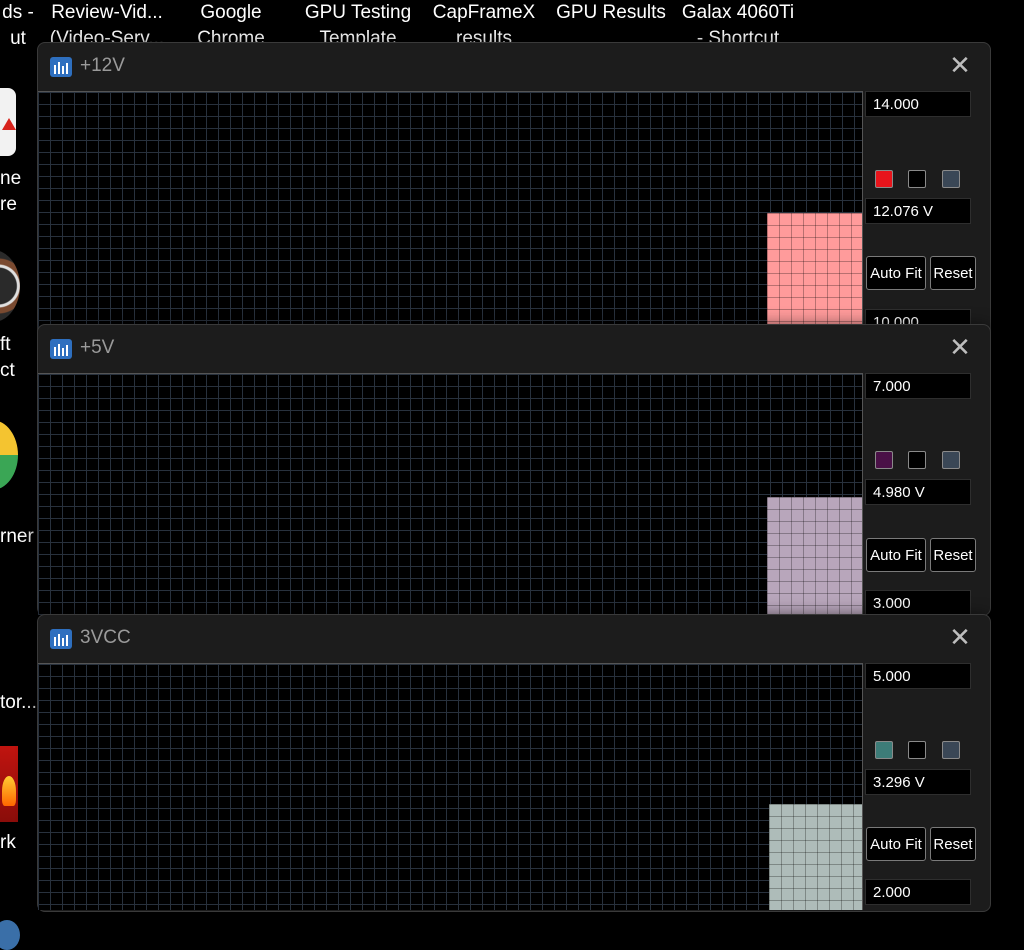 The width and height of the screenshot is (1024, 950). I want to click on scale-max-field: 14.000, so click(918, 104).